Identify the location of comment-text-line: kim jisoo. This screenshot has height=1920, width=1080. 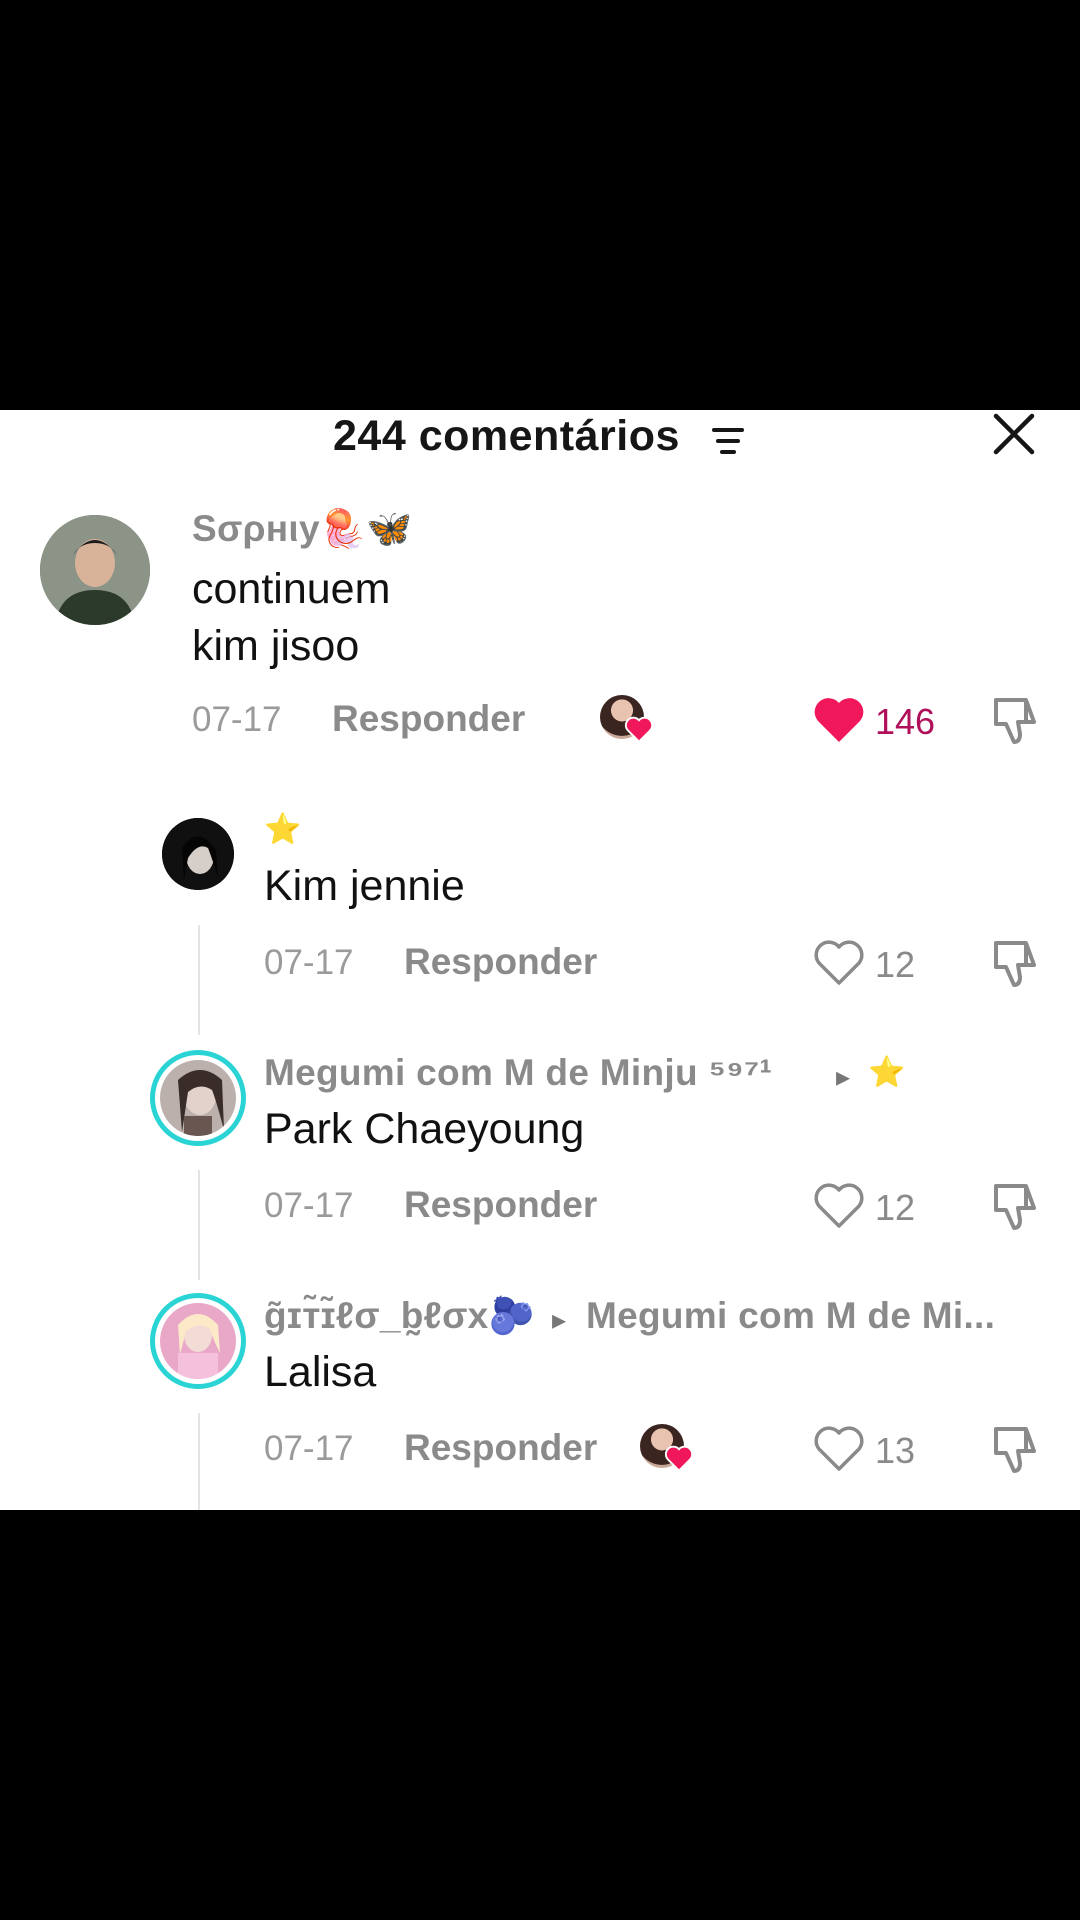
(276, 646).